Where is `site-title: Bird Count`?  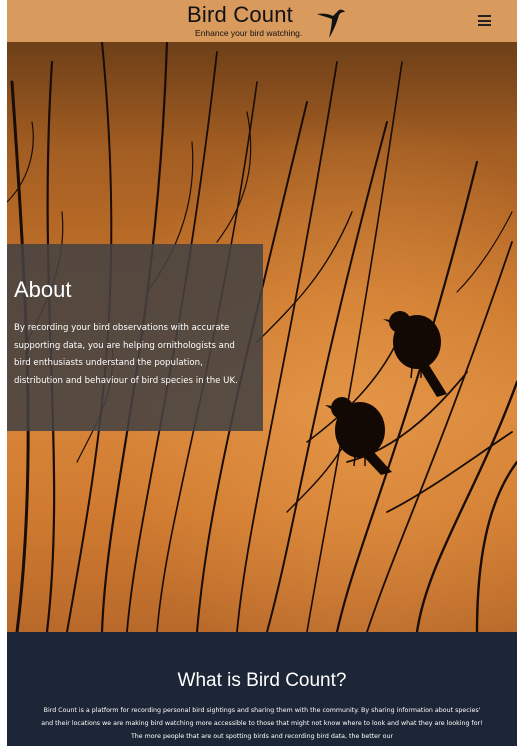 site-title: Bird Count is located at coordinates (244, 15).